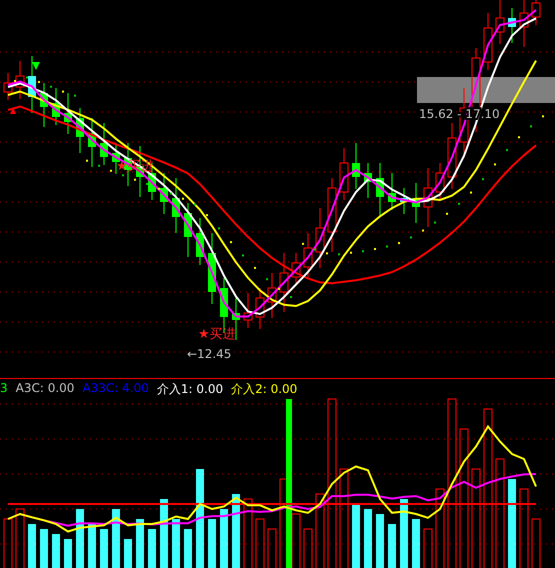 The width and height of the screenshot is (555, 568). Describe the element at coordinates (115, 389) in the screenshot. I see `legend-item: A33C: 4.00` at that location.